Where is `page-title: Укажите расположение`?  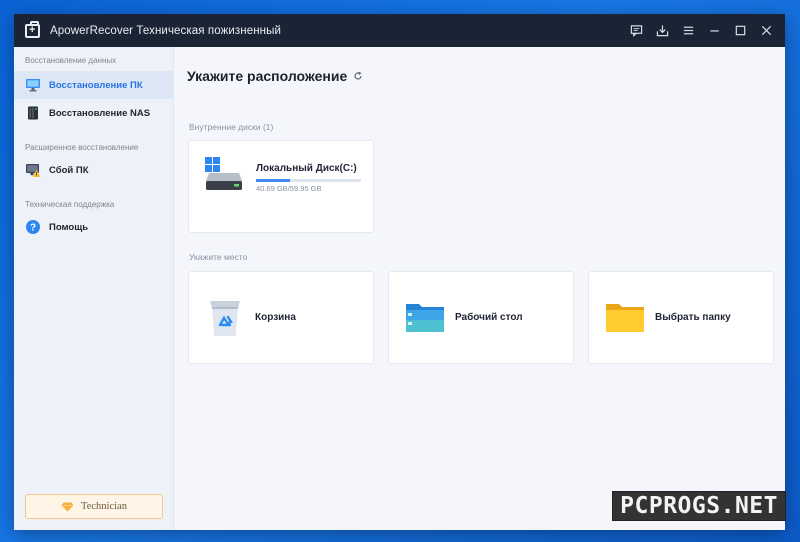
page-title: Укажите расположение is located at coordinates (275, 76).